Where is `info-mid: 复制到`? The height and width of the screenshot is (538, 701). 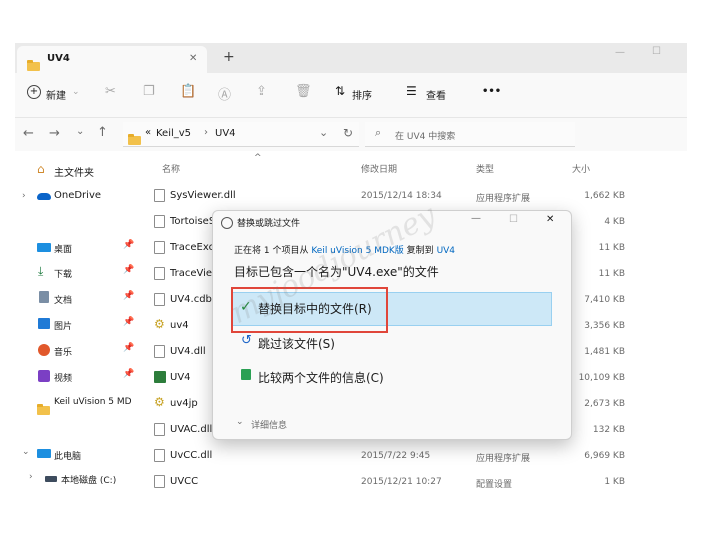
info-mid: 复制到 is located at coordinates (420, 251).